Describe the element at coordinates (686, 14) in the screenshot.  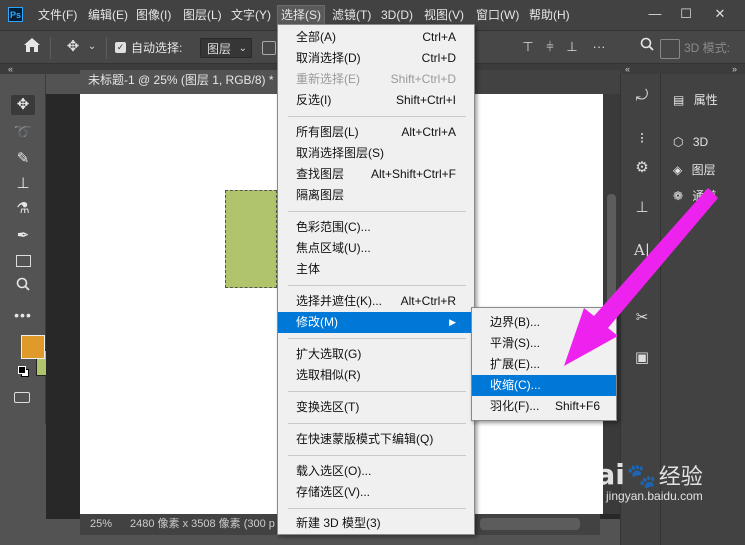
I see `maximize-icon: ☐` at that location.